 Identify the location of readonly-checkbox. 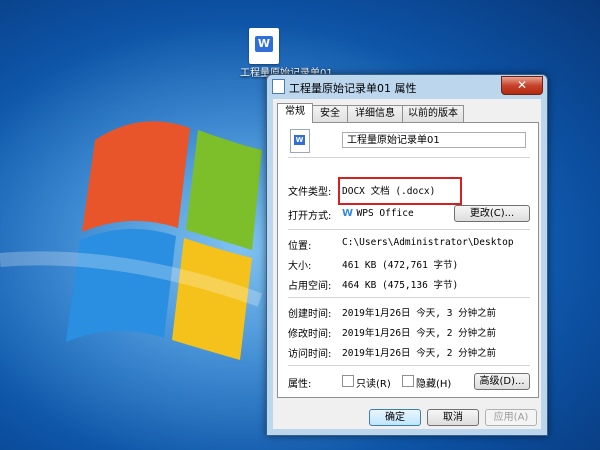
(348, 381).